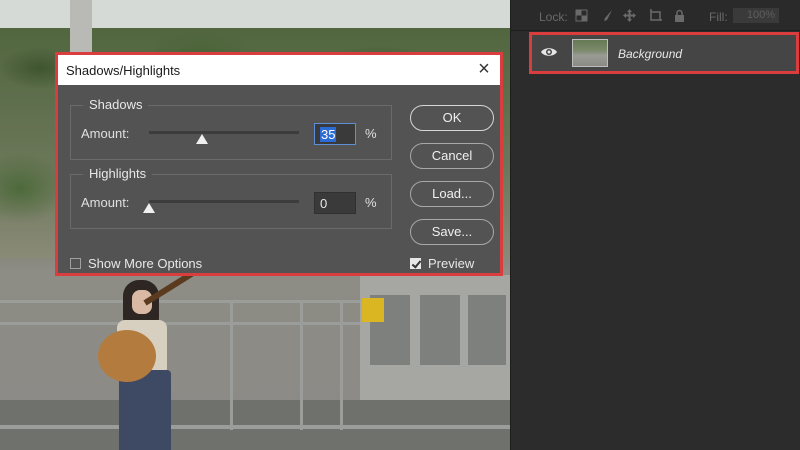 The image size is (800, 450). Describe the element at coordinates (650, 54) in the screenshot. I see `layer-name: Background` at that location.